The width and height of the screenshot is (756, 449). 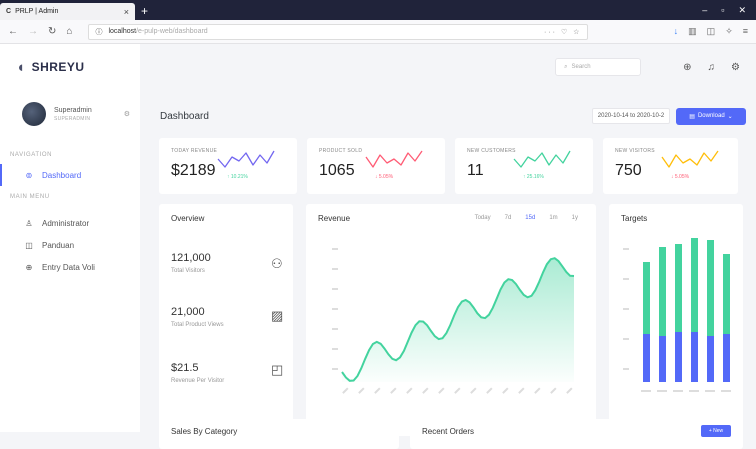 What do you see at coordinates (277, 369) in the screenshot?
I see `shopping-bag-icon: ◰` at bounding box center [277, 369].